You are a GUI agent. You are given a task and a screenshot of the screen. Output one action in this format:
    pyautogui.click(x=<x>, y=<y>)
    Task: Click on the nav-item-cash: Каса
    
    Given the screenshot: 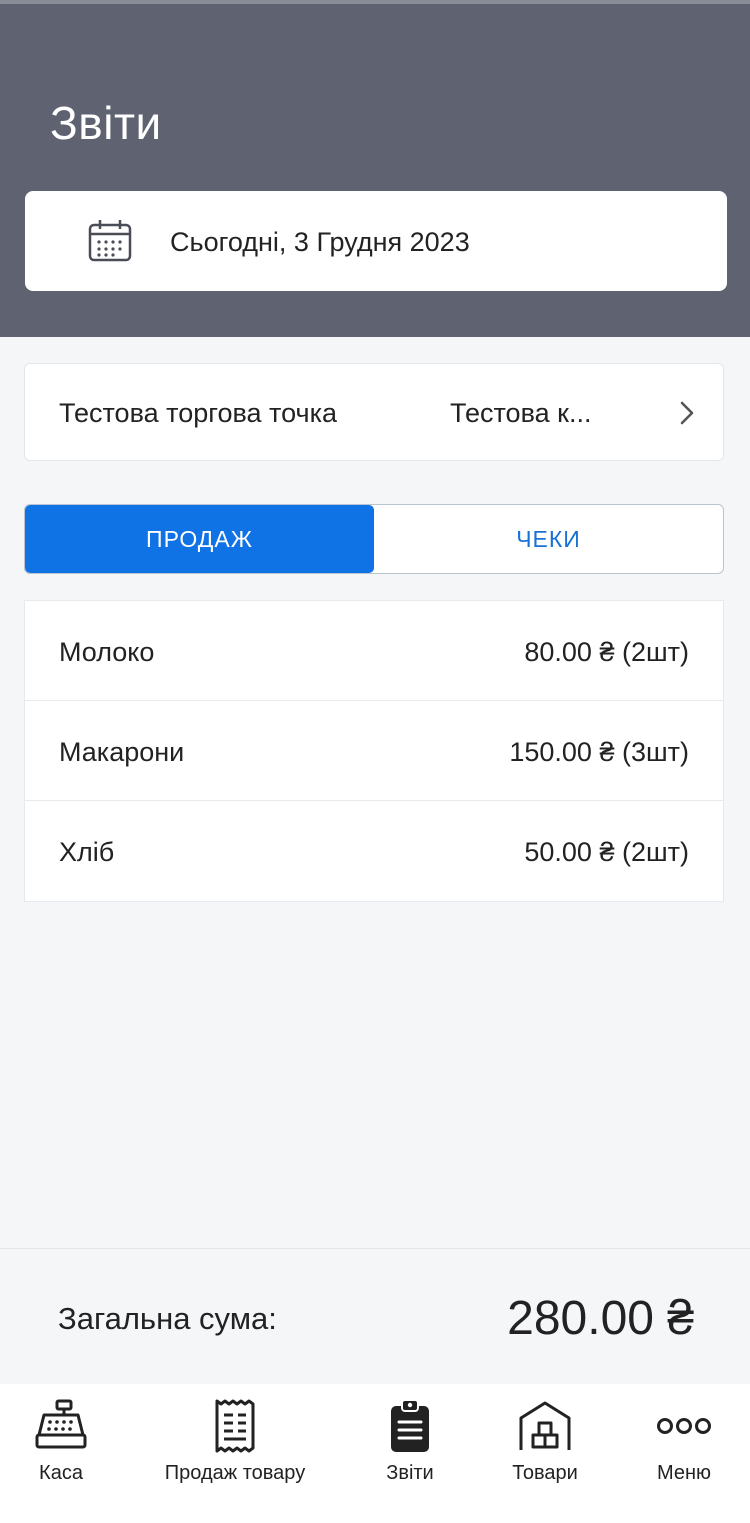 What is the action you would take?
    pyautogui.click(x=61, y=1448)
    